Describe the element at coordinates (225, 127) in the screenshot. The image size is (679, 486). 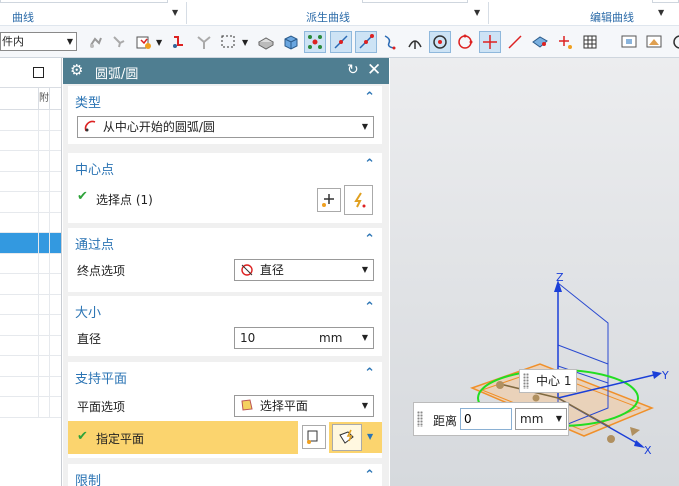
I see `type-select: 从中心开始的圆弧/圆 ▼` at that location.